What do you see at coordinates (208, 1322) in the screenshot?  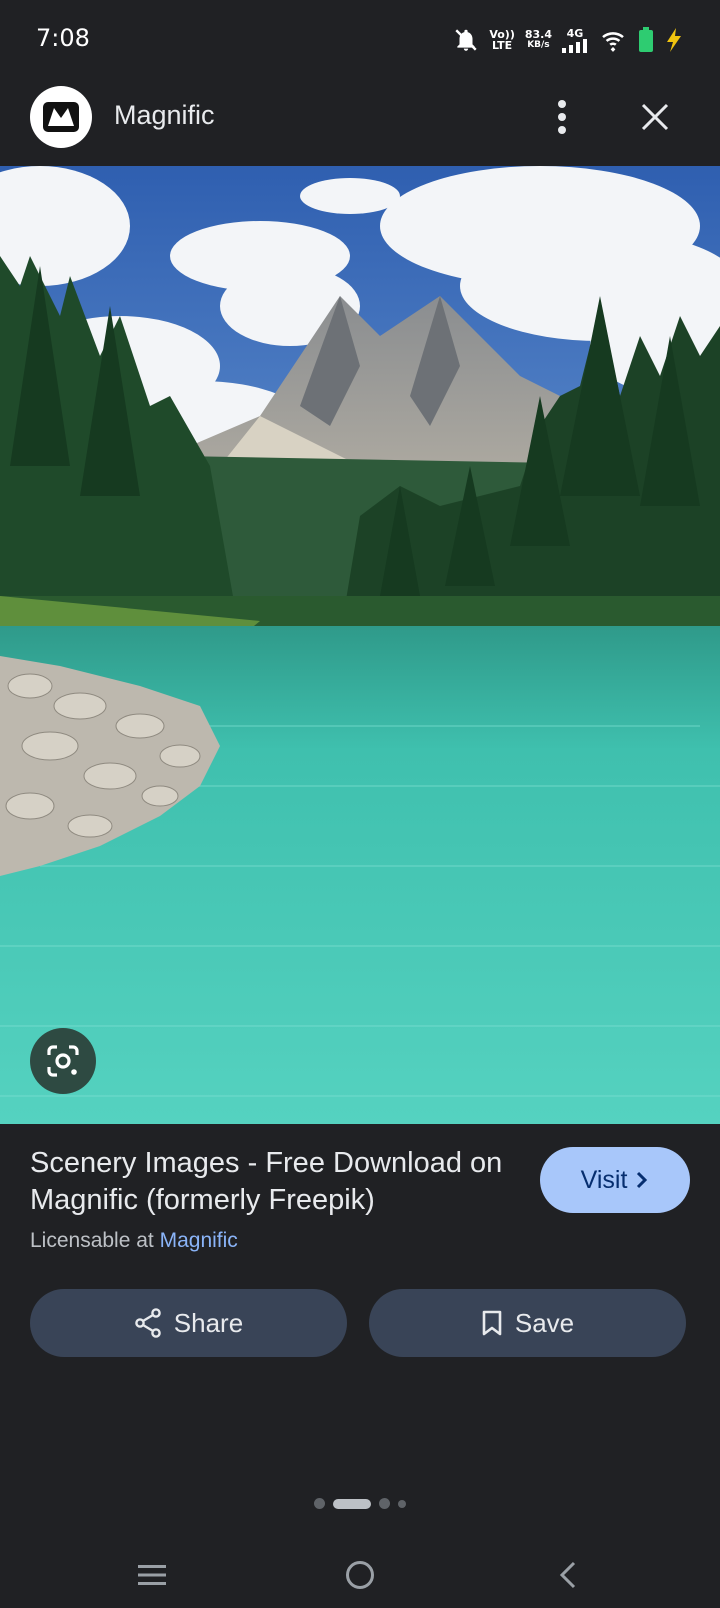 I see `share-label: Share` at bounding box center [208, 1322].